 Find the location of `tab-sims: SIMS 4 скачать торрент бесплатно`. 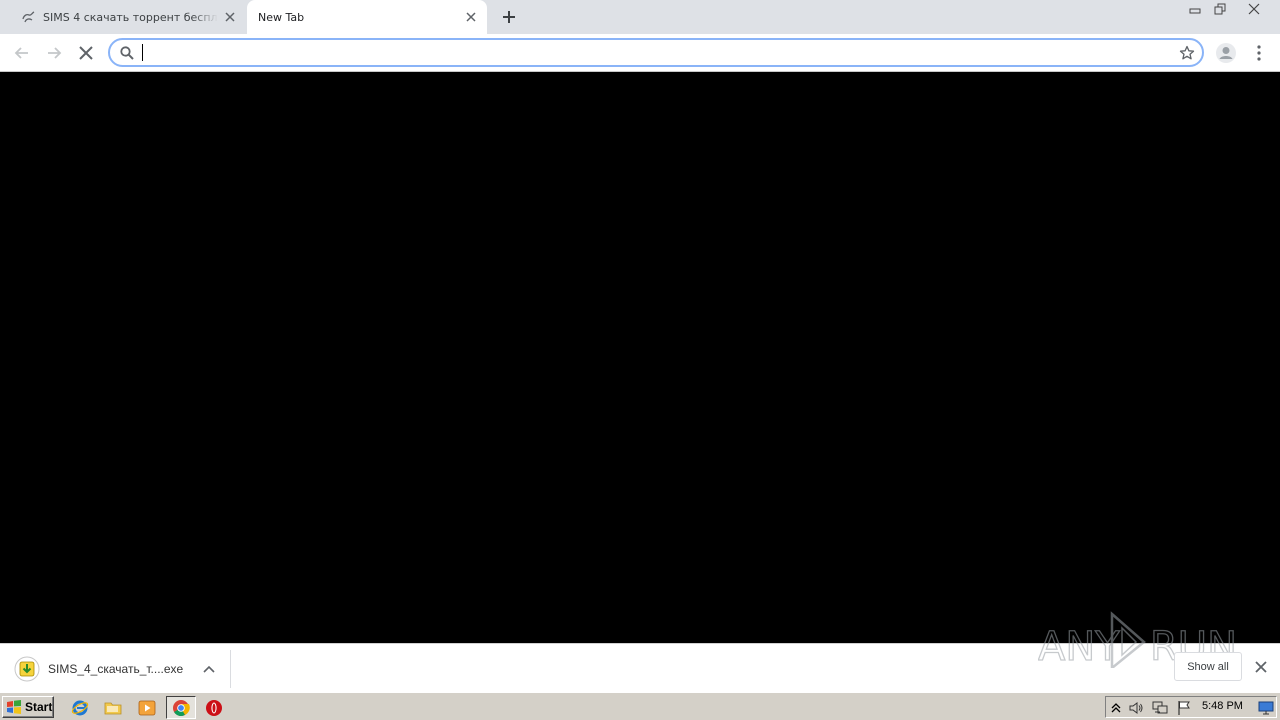

tab-sims: SIMS 4 скачать торрент бесплатно is located at coordinates (127, 17).